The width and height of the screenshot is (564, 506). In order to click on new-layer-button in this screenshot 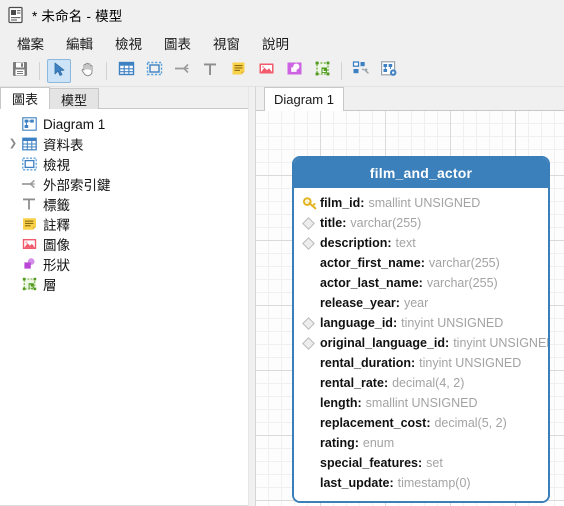, I will do `click(322, 71)`.